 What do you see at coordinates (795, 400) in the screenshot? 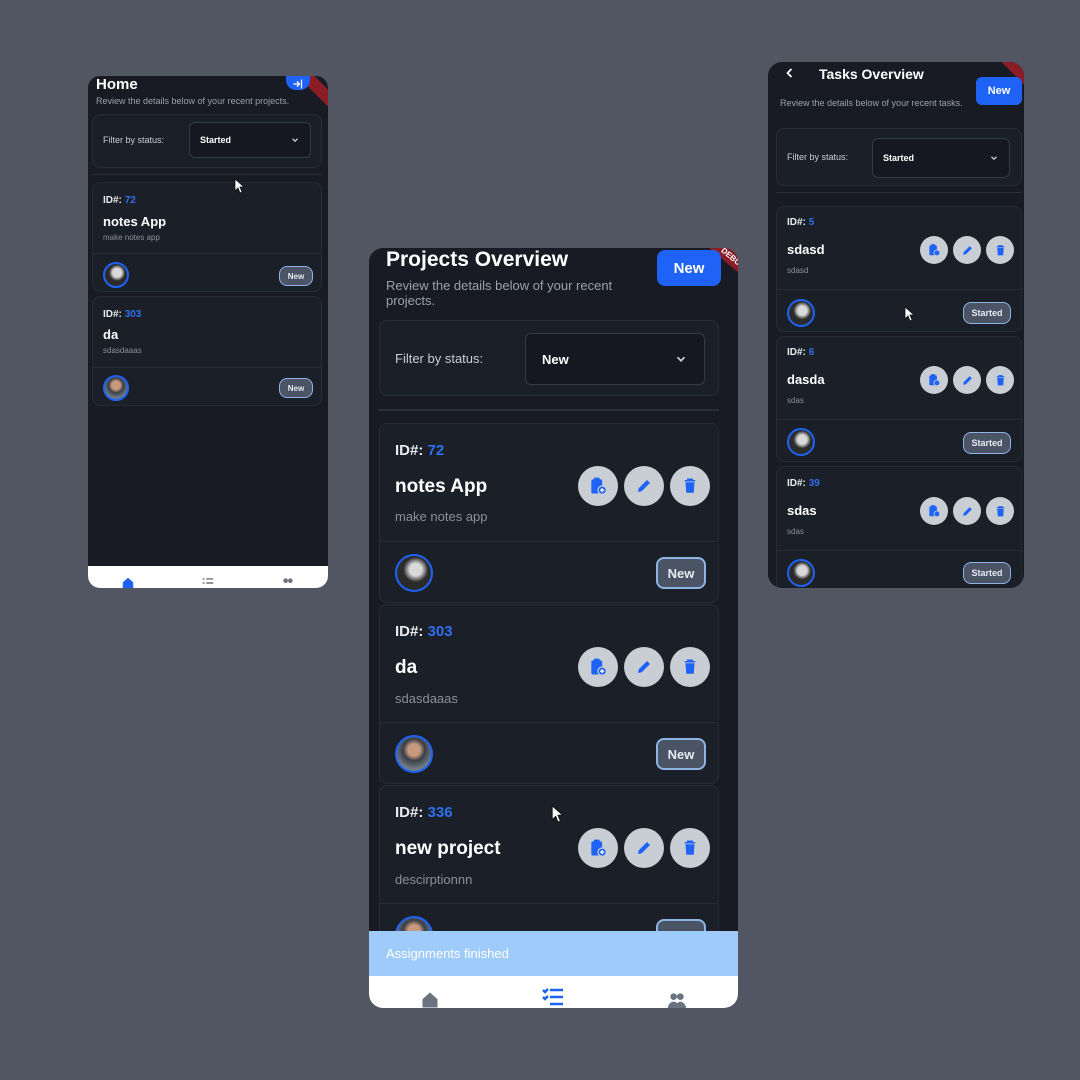
I see `card-description: sdas` at bounding box center [795, 400].